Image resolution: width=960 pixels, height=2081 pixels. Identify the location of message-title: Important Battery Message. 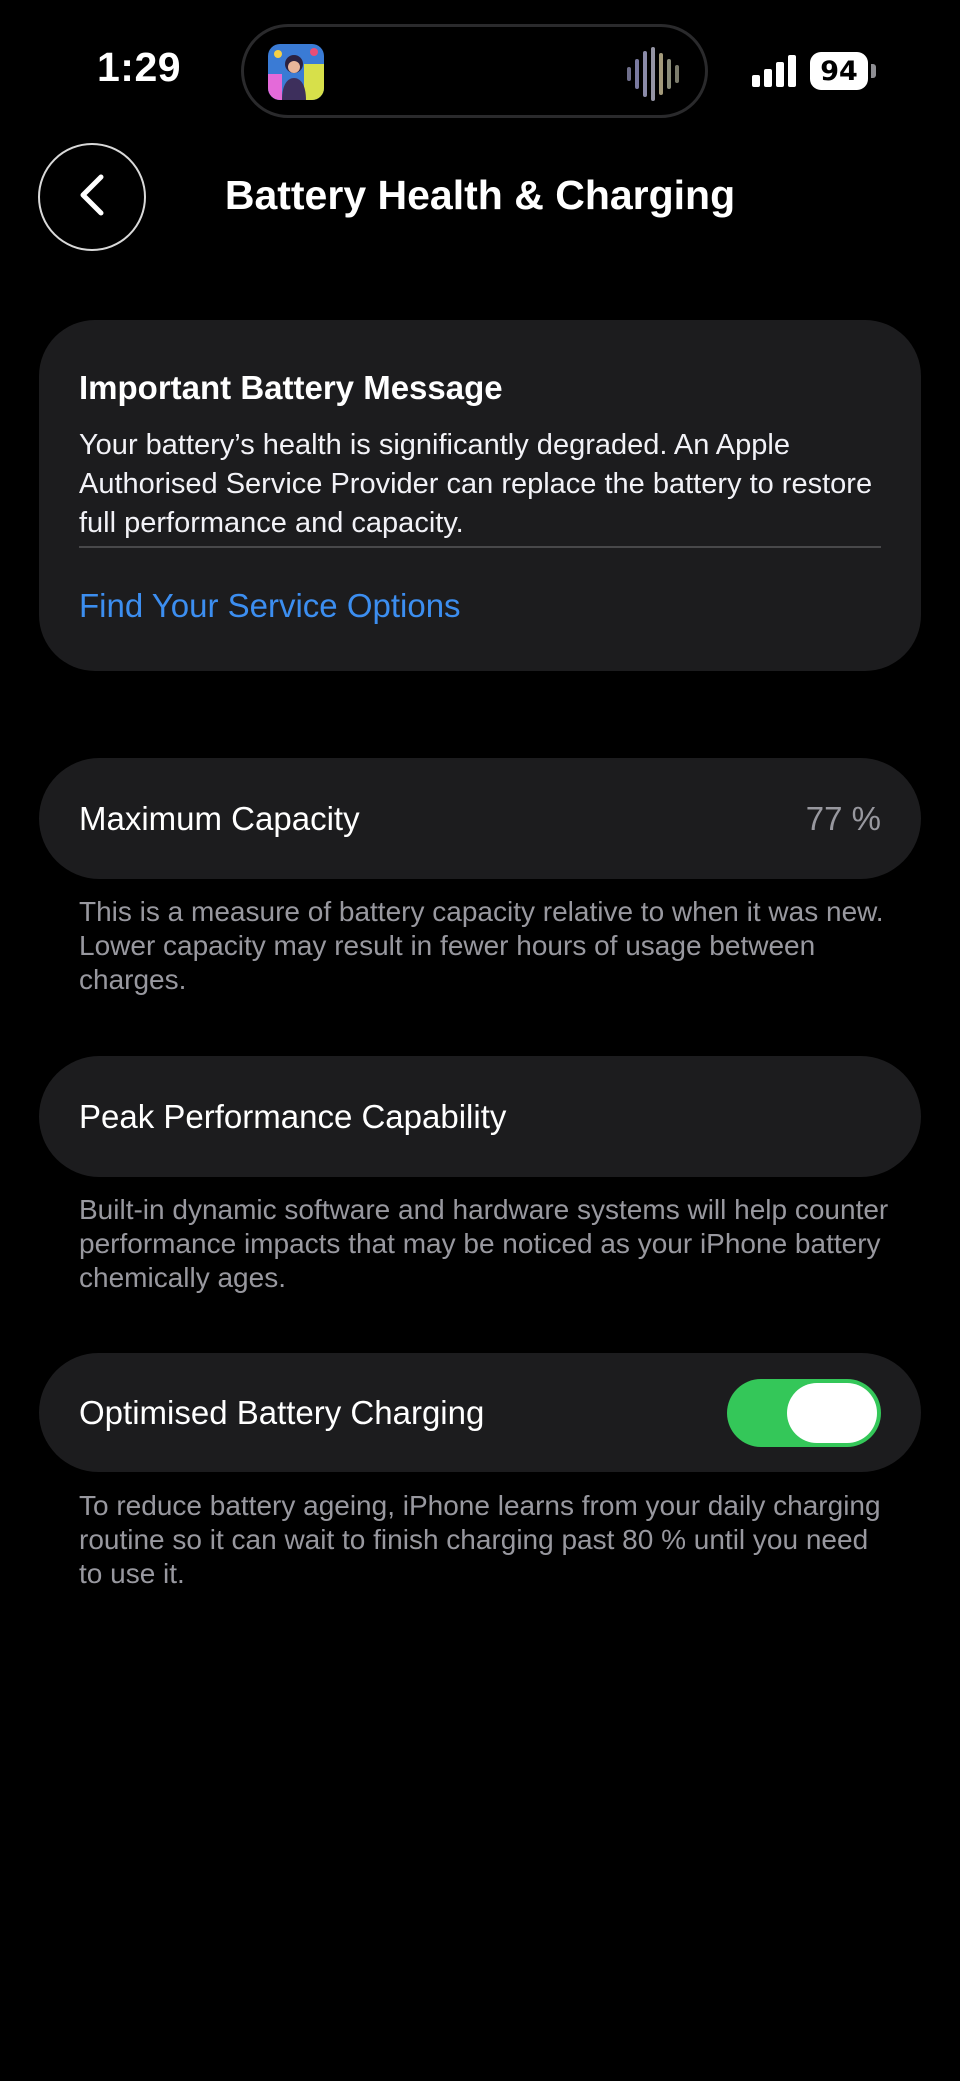
(291, 387).